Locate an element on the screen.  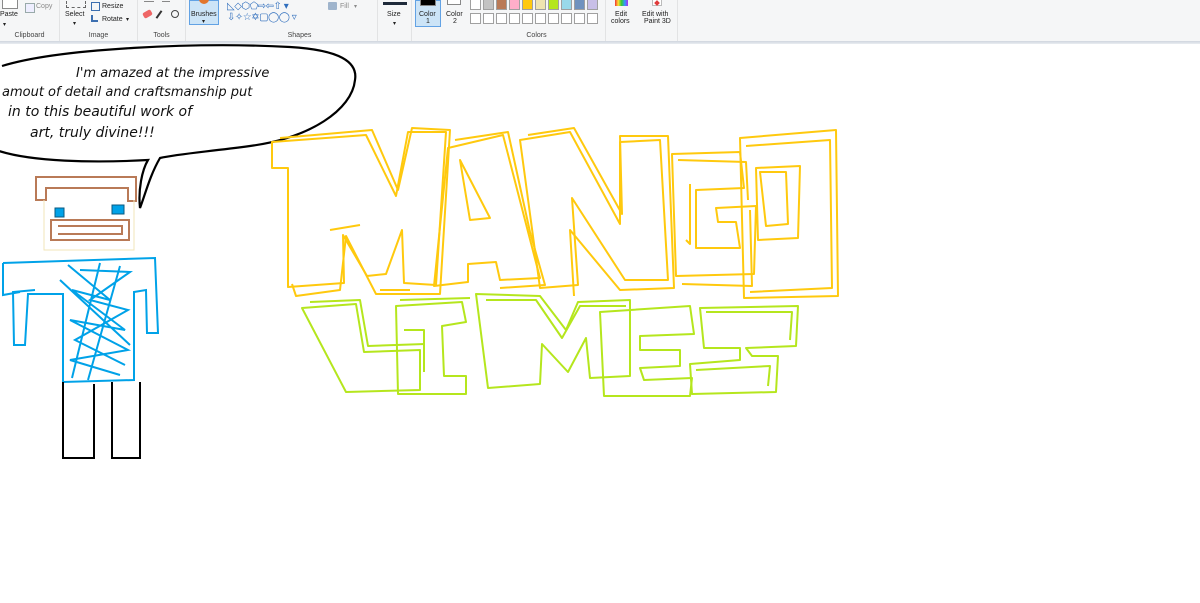
brushes-group: Brushes ▾ is located at coordinates (204, 20).